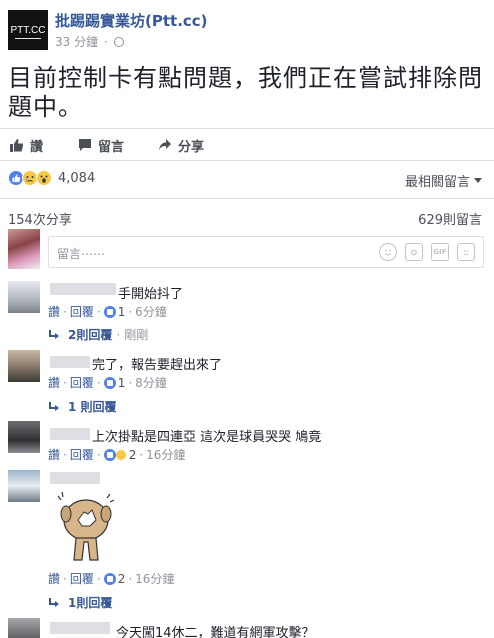 The height and width of the screenshot is (638, 494). Describe the element at coordinates (478, 180) in the screenshot. I see `chevron-down-icon` at that location.